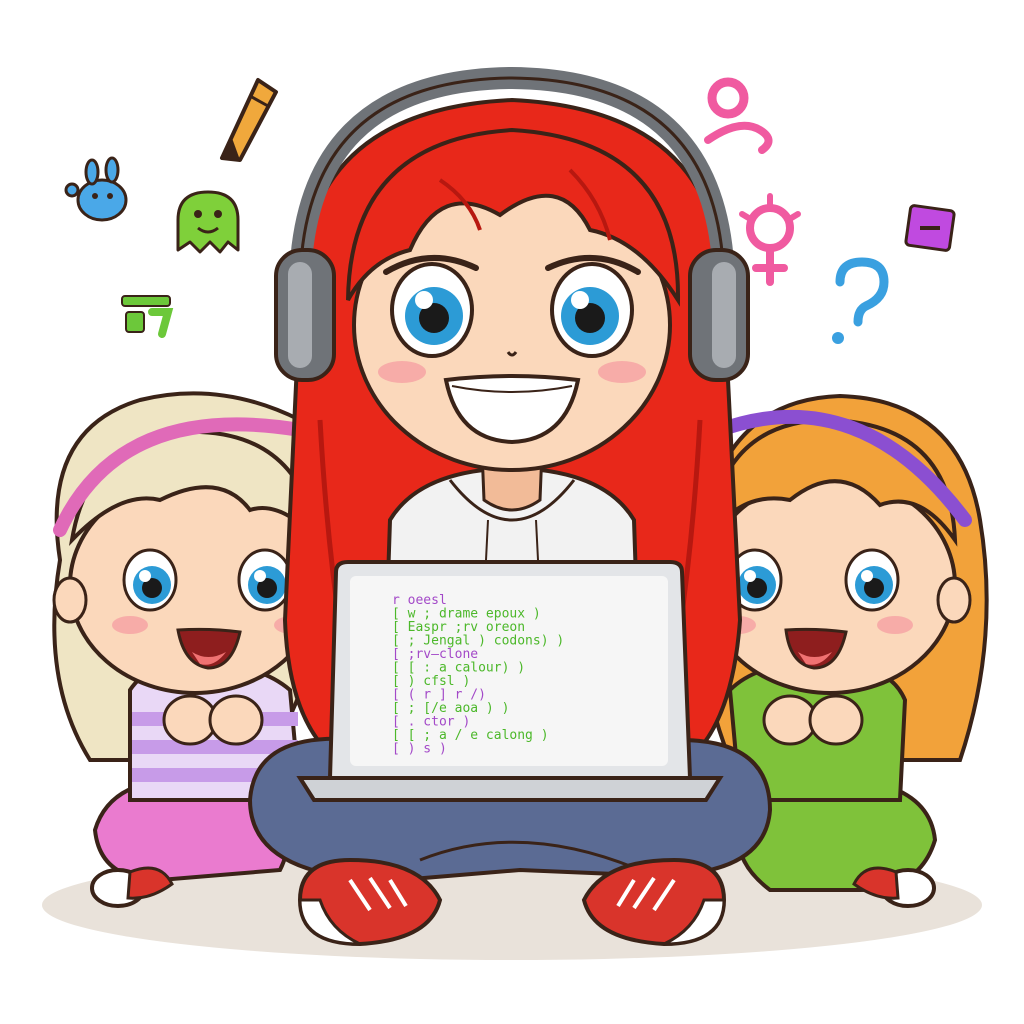 The image size is (1024, 1024). Describe the element at coordinates (860, 300) in the screenshot. I see `blue-question-mark-icon` at that location.